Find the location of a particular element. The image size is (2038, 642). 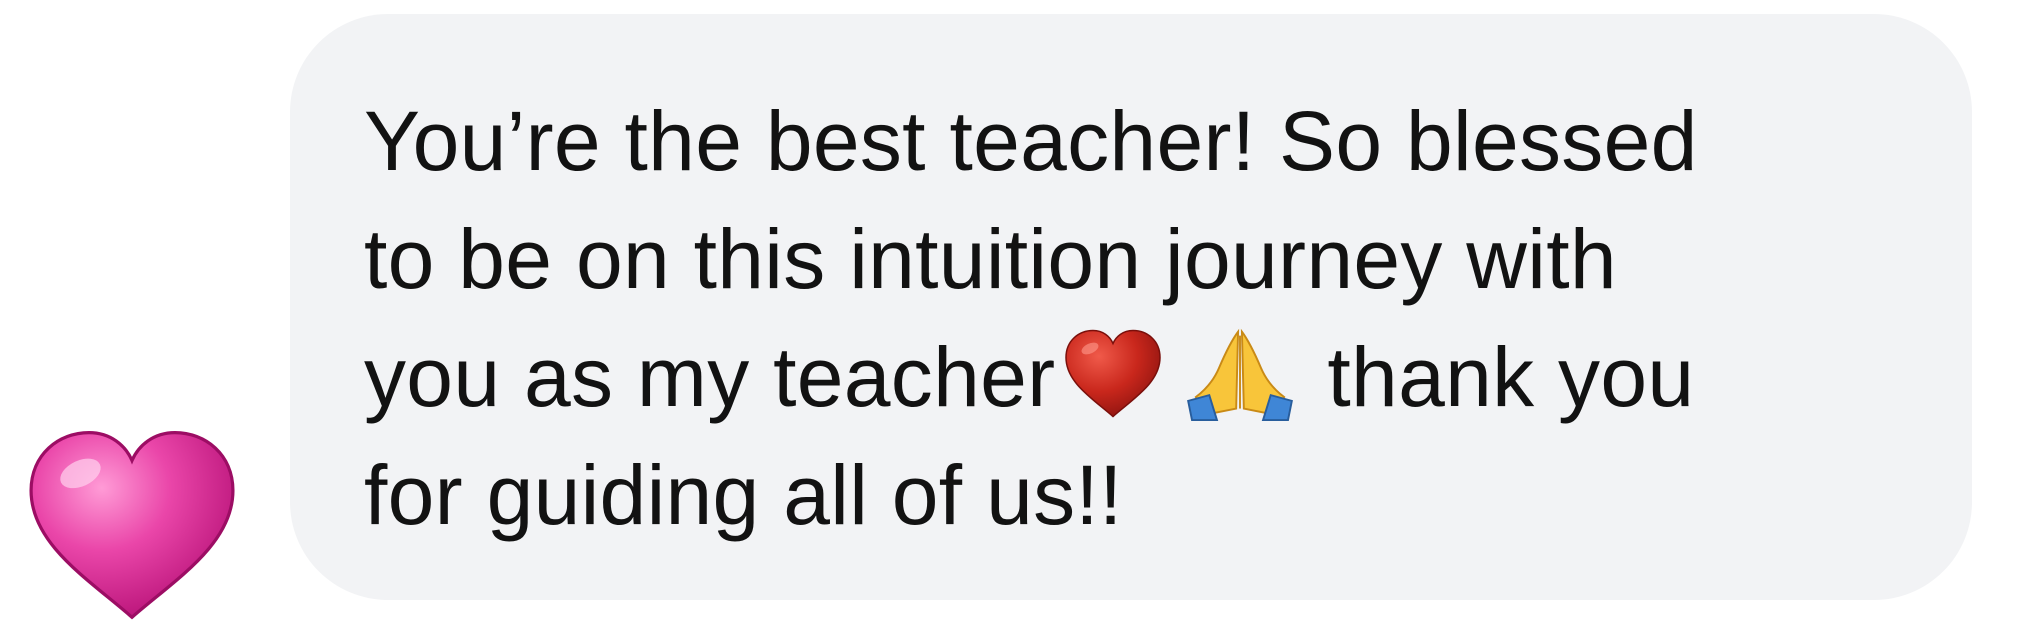

message-line: to be on this intuition journey with is located at coordinates (990, 259).